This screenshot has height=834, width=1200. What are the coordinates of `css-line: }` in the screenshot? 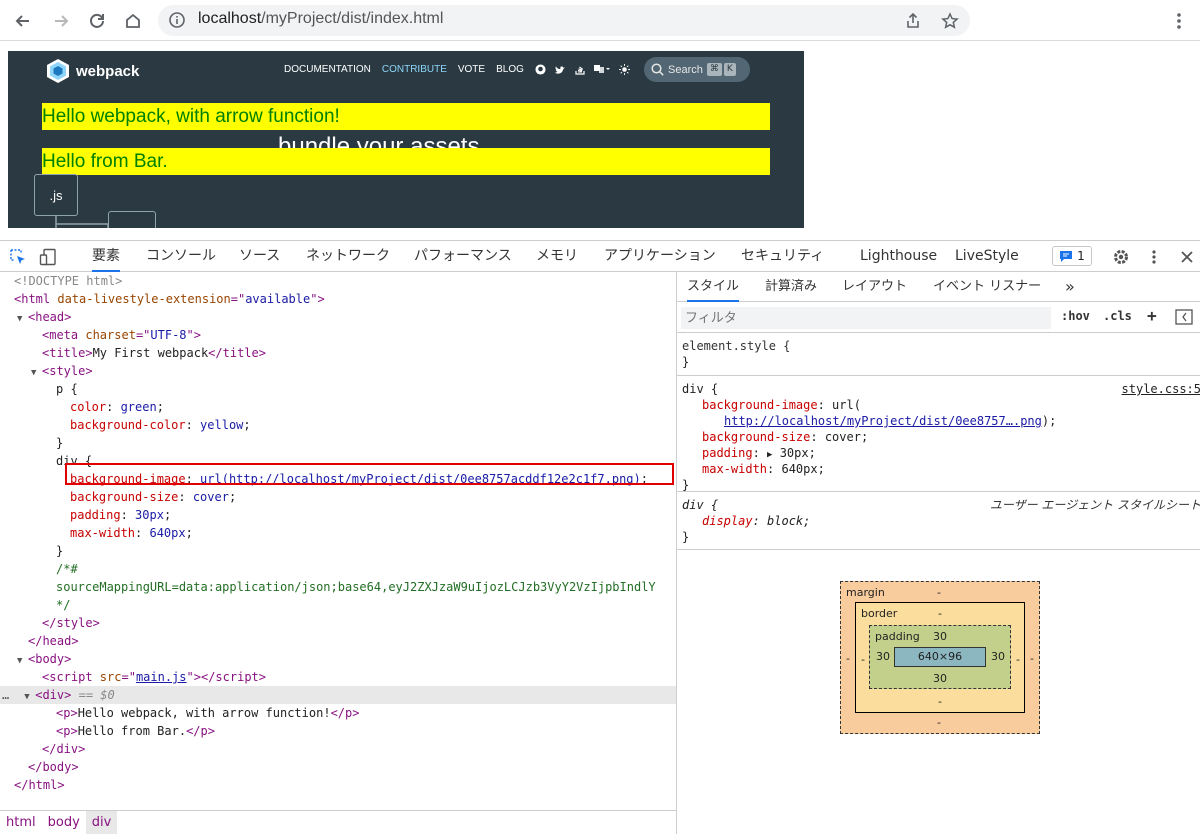 It's located at (60, 551).